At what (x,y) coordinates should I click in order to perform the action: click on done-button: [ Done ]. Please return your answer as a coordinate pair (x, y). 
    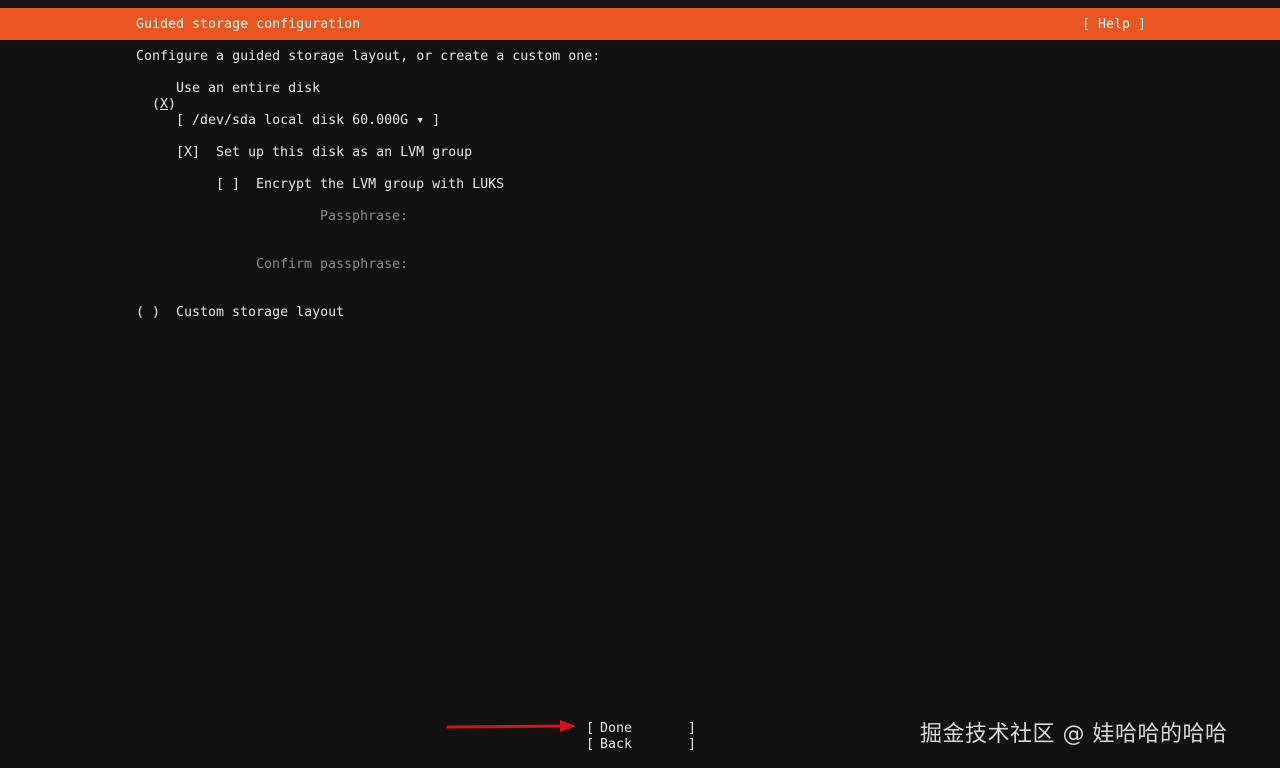
    Looking at the image, I should click on (641, 729).